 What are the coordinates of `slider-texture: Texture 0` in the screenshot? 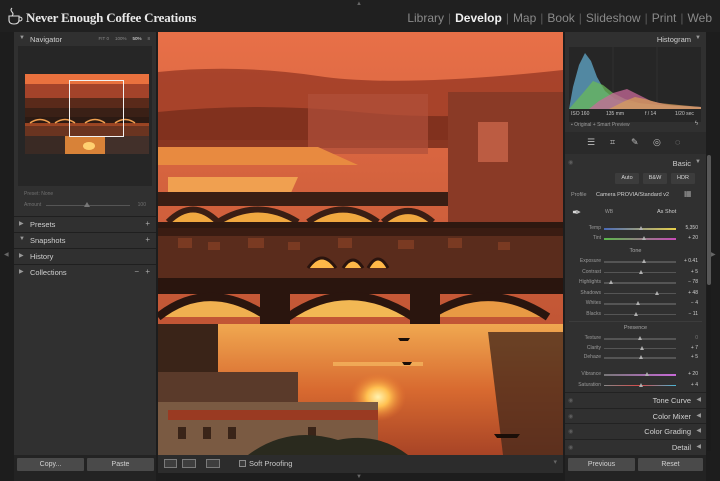 It's located at (635, 339).